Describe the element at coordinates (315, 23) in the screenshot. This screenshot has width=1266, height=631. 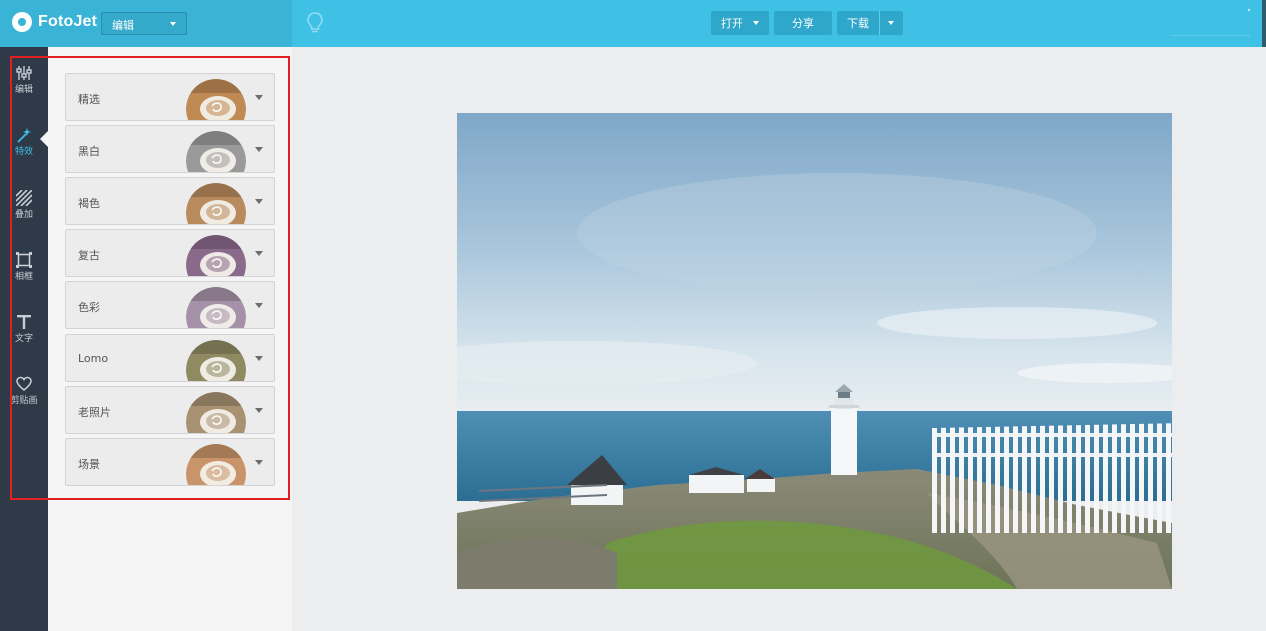
I see `lightbulb-icon` at that location.